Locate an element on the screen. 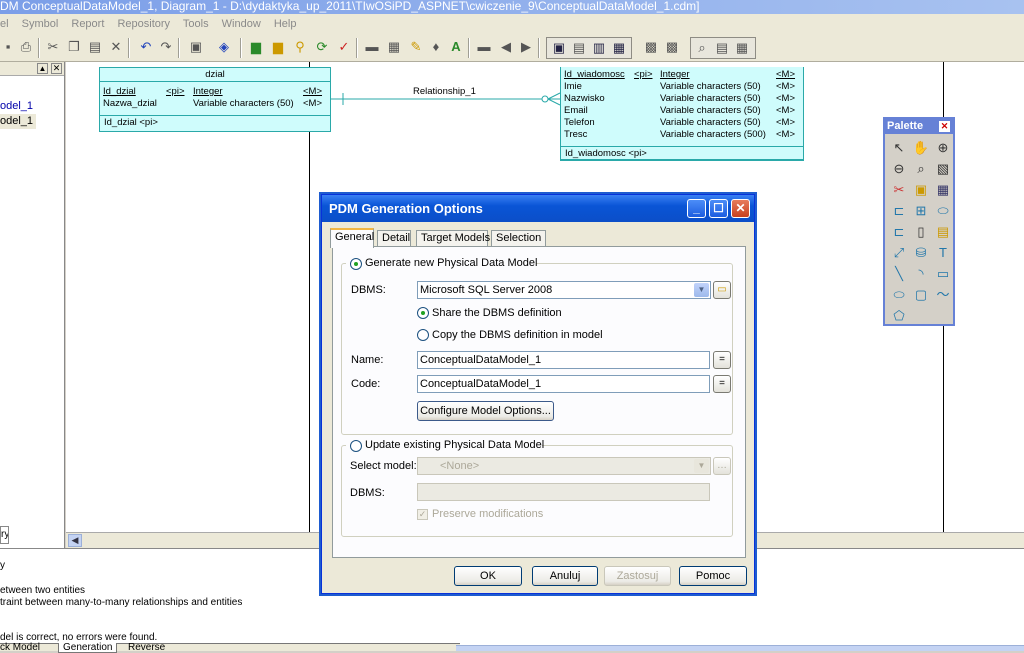  save-icon: ▪ is located at coordinates (8, 47).